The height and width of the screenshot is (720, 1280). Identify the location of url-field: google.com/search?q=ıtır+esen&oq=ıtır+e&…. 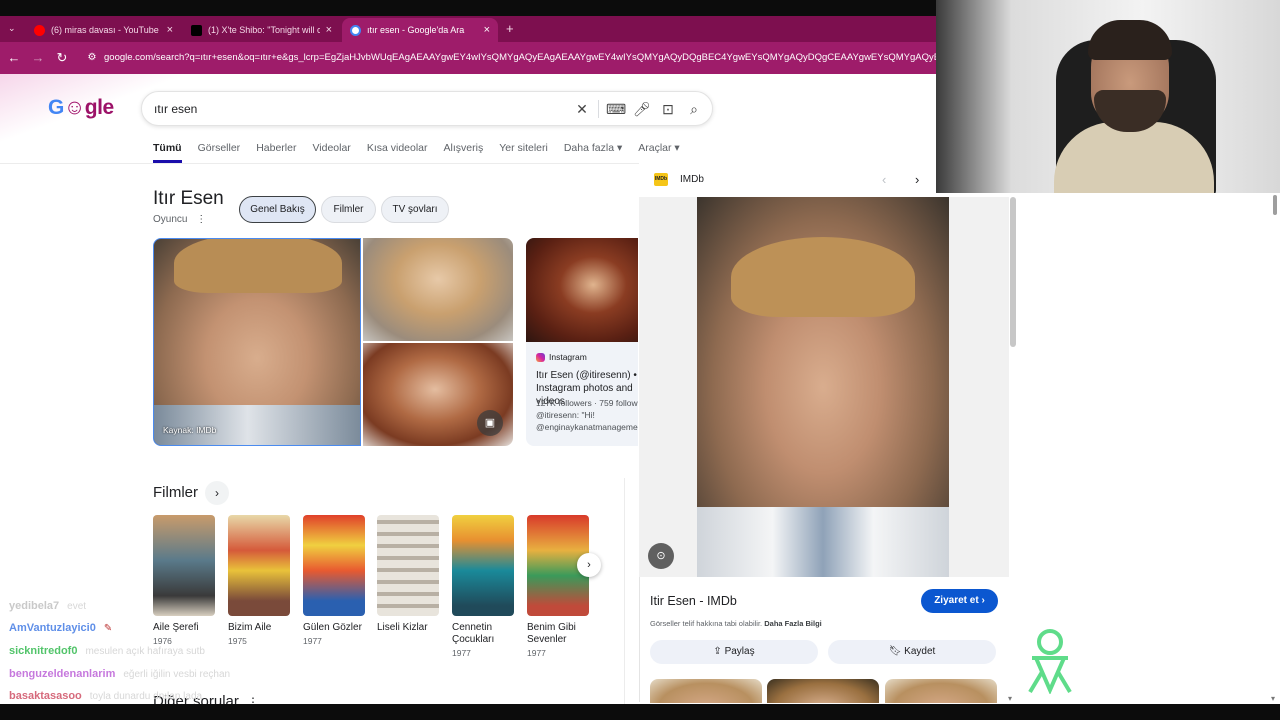
(520, 57).